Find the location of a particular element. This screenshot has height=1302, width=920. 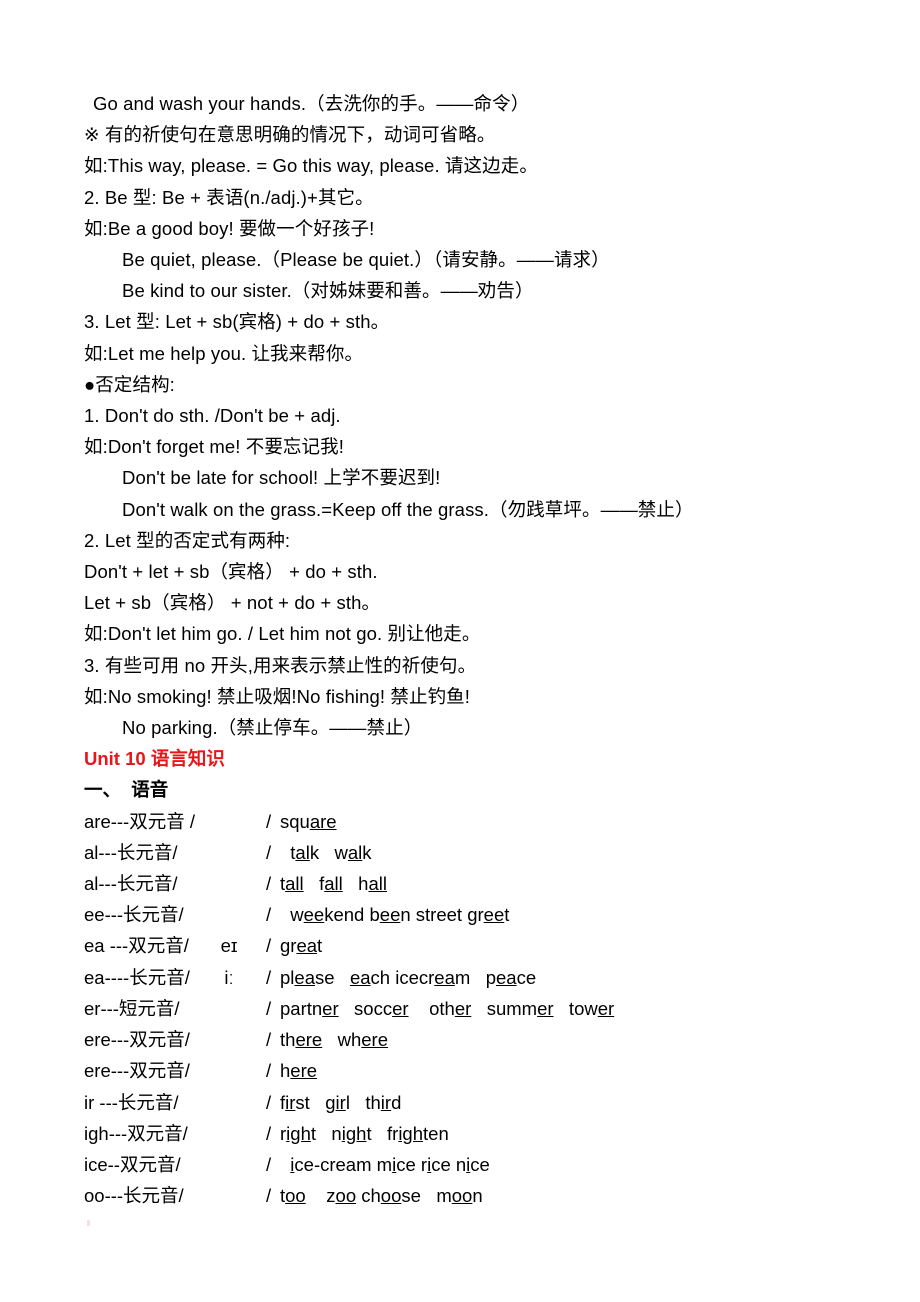

text-line: ※ 有的祈使句在意思明确的情况下，动词可省略。 is located at coordinates (290, 135).